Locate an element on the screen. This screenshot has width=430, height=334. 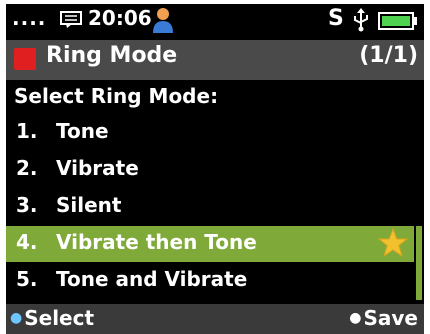
save-label: Save is located at coordinates (390, 318).